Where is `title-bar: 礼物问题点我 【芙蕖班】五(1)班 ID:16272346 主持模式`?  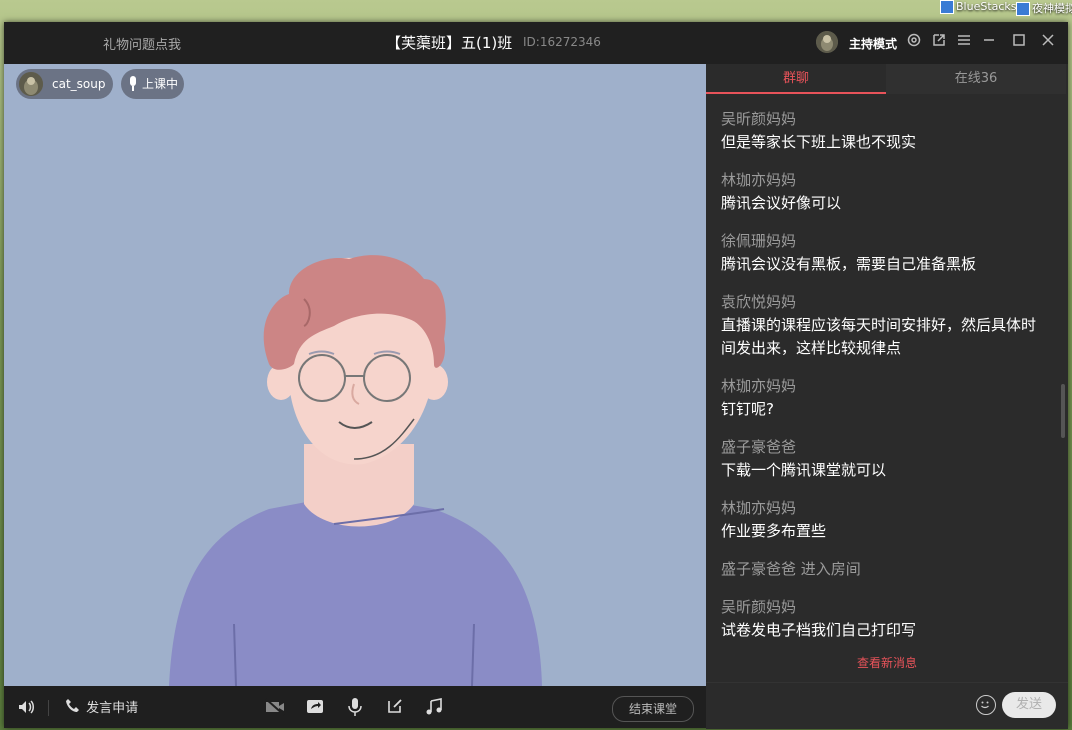 title-bar: 礼物问题点我 【芙蕖班】五(1)班 ID:16272346 主持模式 is located at coordinates (536, 43).